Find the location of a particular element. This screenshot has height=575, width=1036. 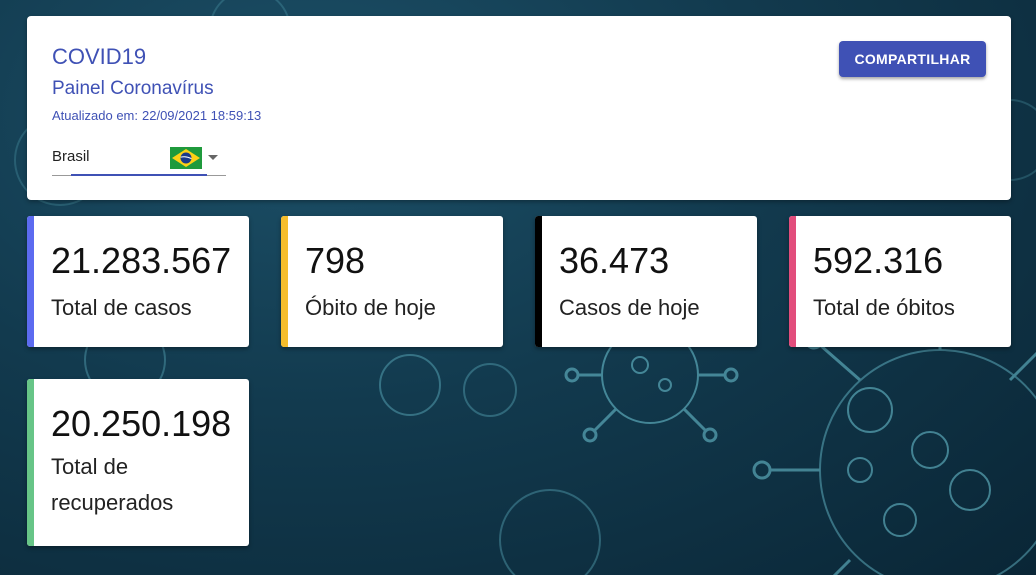

last-updated-label: Atualizado em: is located at coordinates (95, 115).